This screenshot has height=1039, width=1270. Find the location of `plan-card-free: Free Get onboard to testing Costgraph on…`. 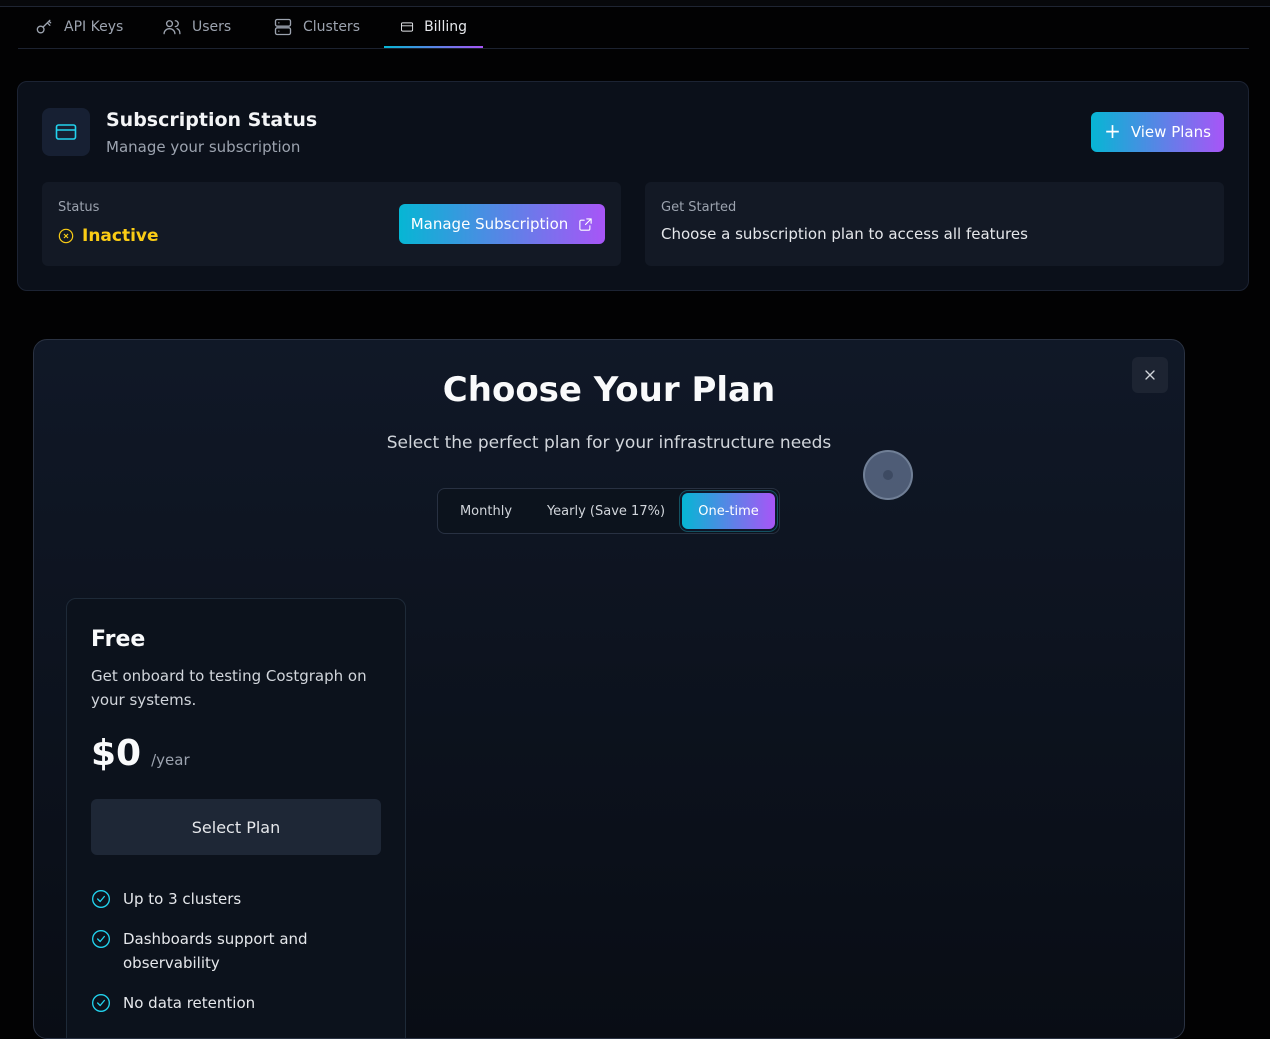

plan-card-free: Free Get onboard to testing Costgraph on… is located at coordinates (236, 818).